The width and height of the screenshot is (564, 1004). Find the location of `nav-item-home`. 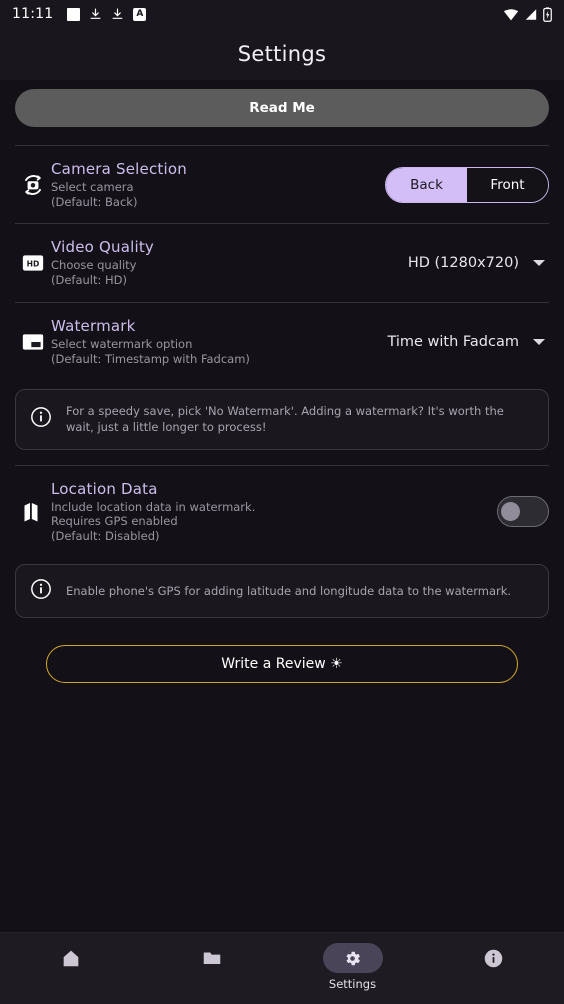

nav-item-home is located at coordinates (70, 960).